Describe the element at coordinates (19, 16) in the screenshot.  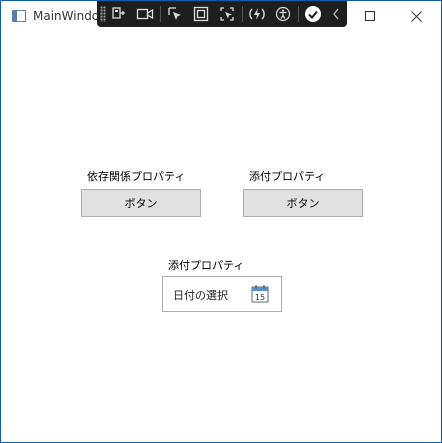
I see `app-icon` at that location.